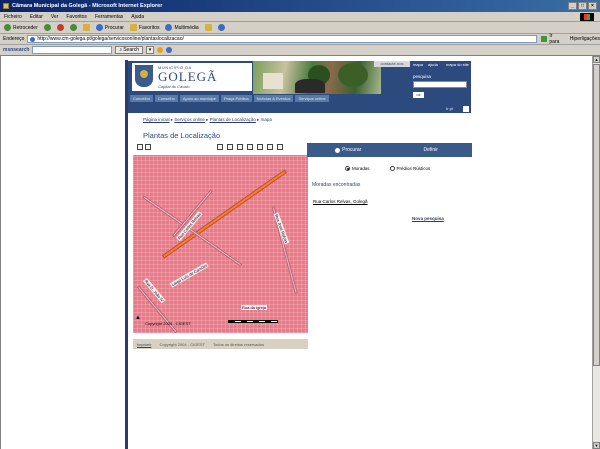 The height and width of the screenshot is (449, 600). I want to click on header-strip: Ir p/, so click(299, 109).